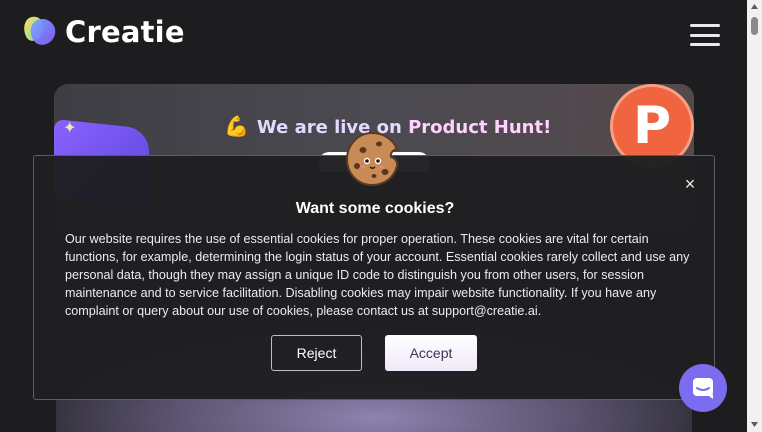  I want to click on accept-button: Accept, so click(431, 353).